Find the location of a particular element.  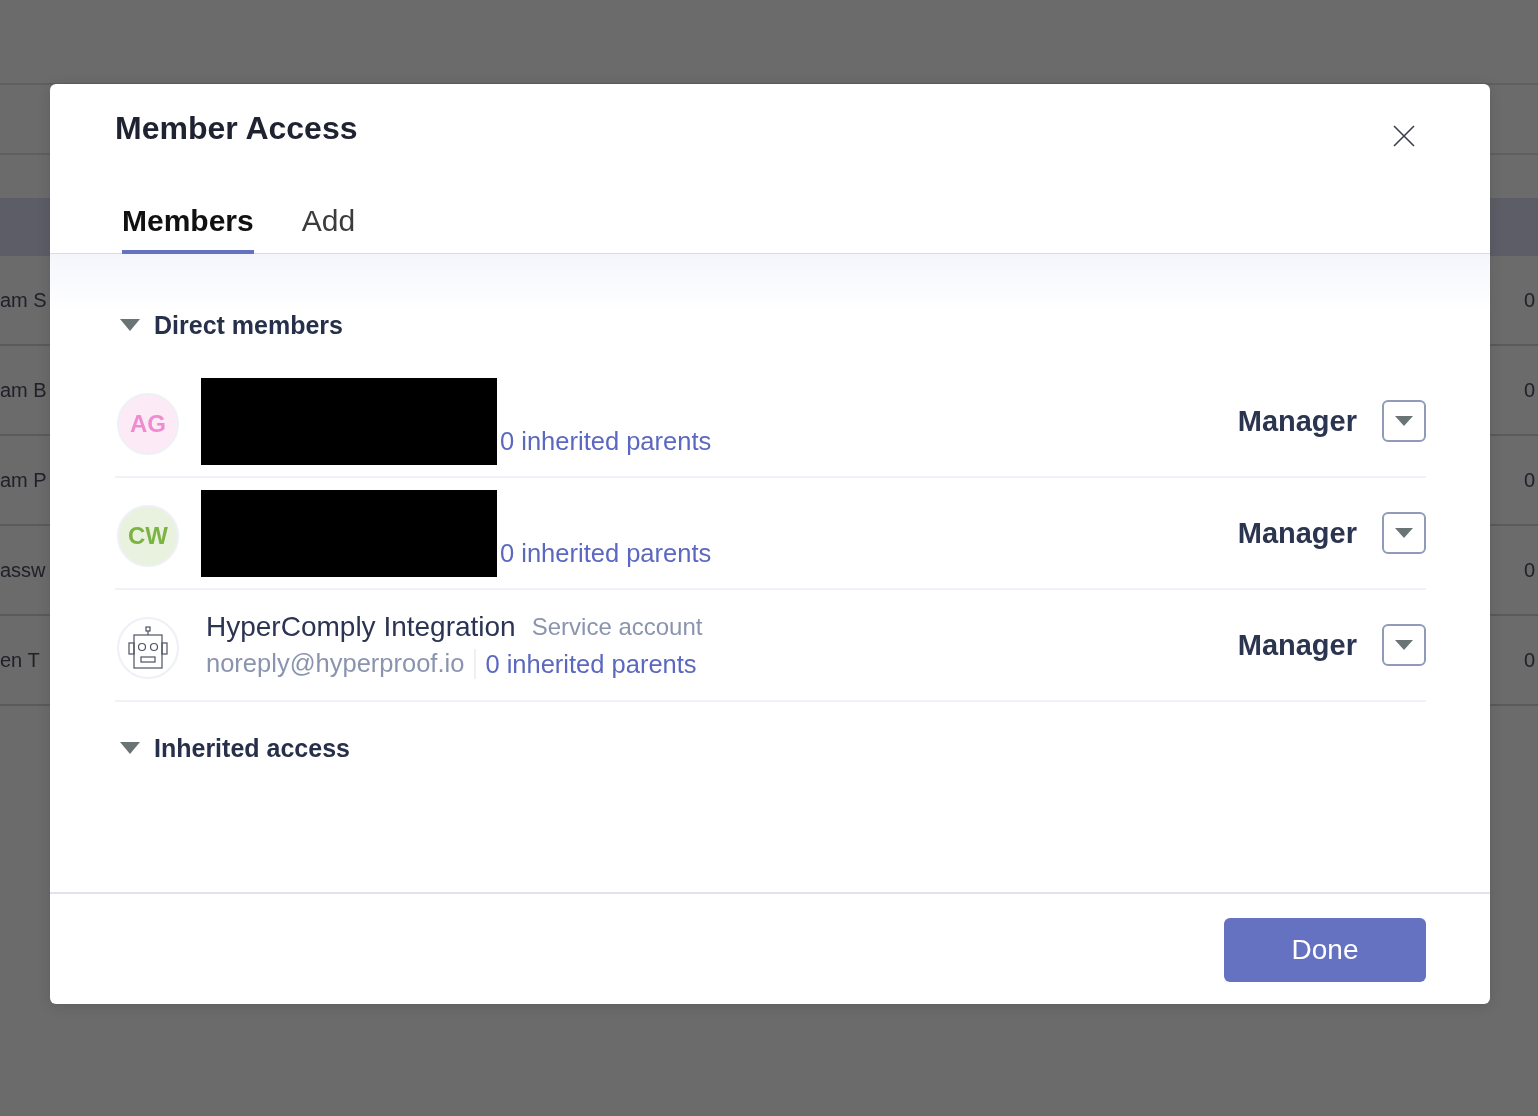

table-cell: am S is located at coordinates (23, 300).